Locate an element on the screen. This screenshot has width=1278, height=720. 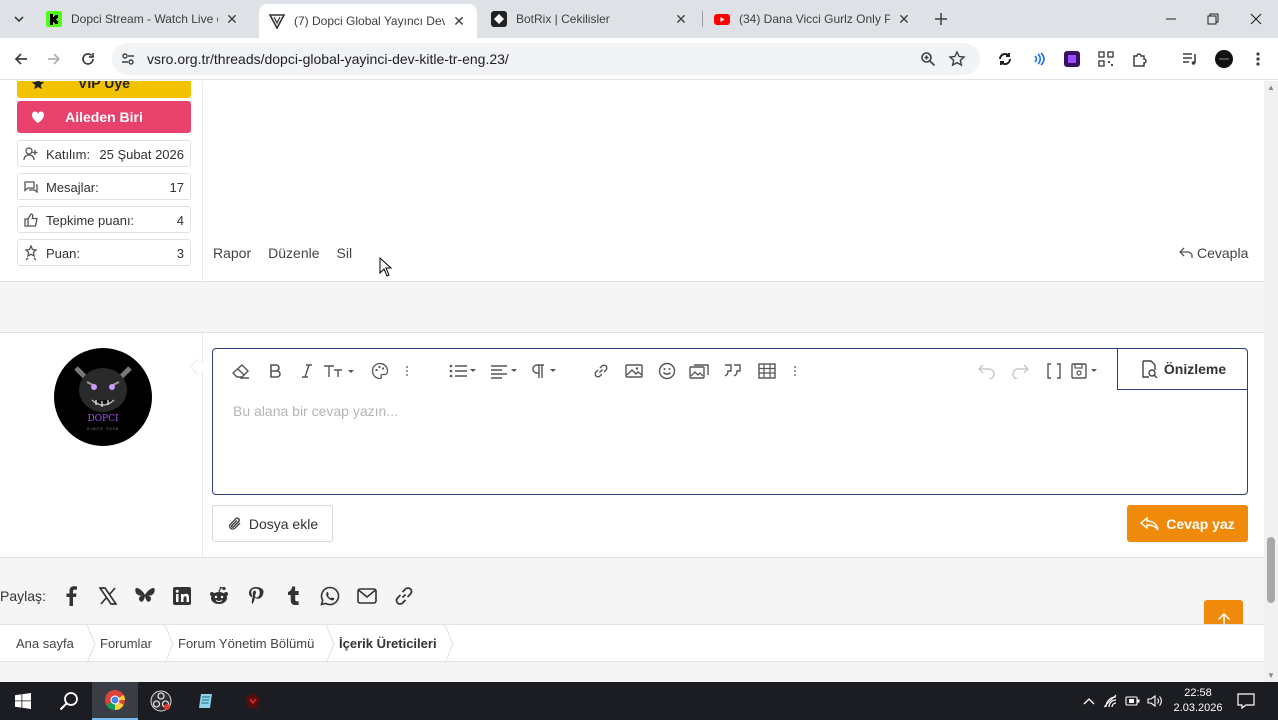
tray-battery is located at coordinates (1133, 701).